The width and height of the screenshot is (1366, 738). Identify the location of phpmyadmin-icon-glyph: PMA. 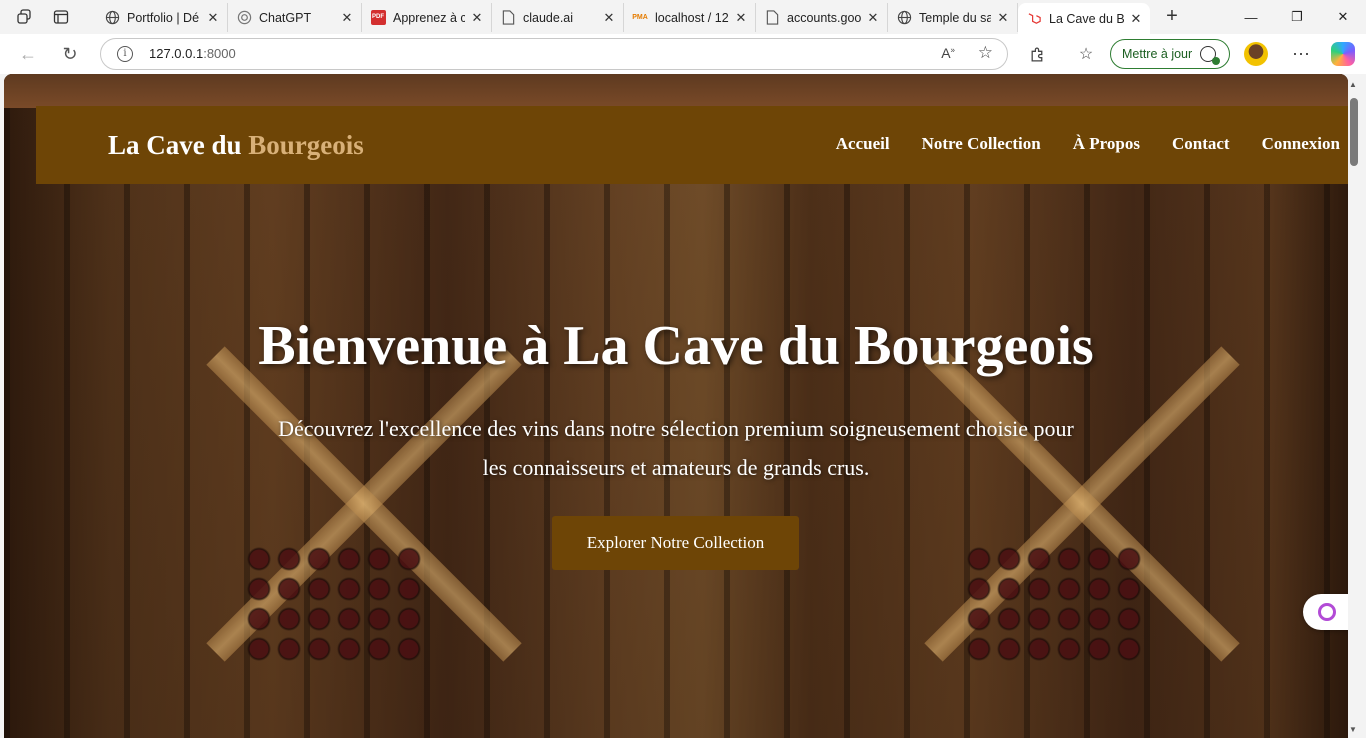
(640, 17).